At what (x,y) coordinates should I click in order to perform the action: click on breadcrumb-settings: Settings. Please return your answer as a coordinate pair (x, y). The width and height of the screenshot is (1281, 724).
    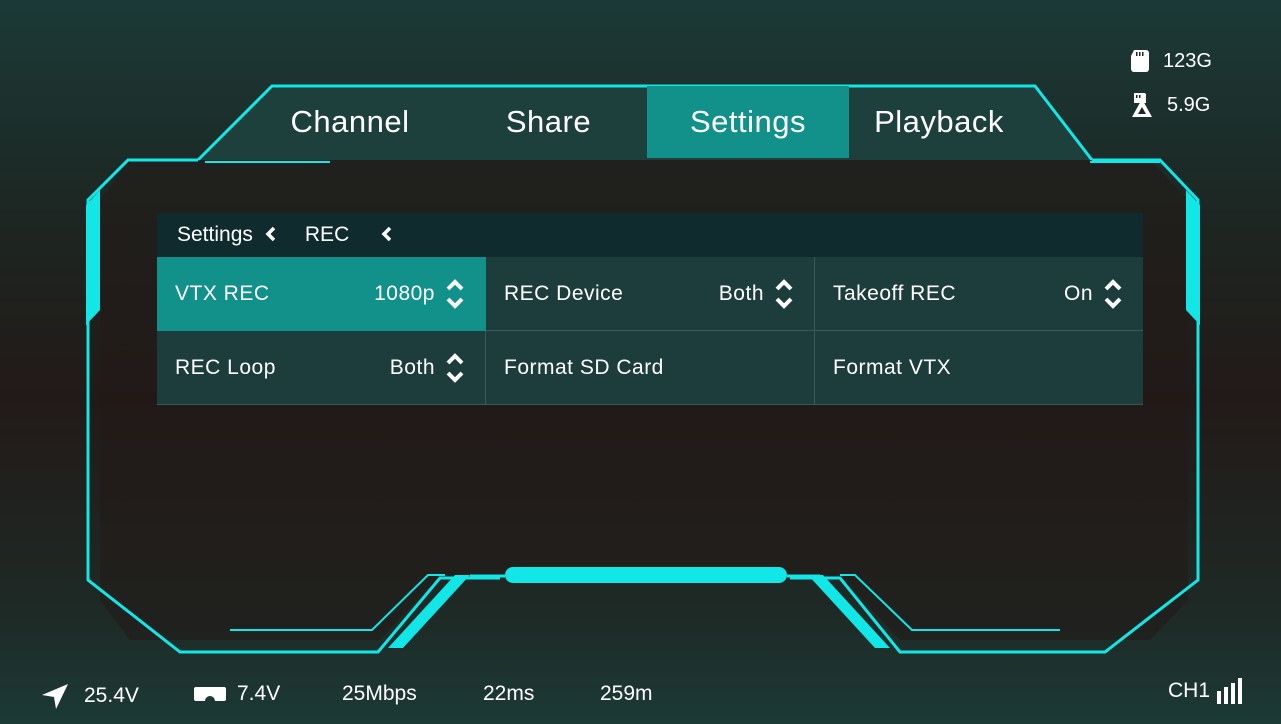
    Looking at the image, I should click on (227, 235).